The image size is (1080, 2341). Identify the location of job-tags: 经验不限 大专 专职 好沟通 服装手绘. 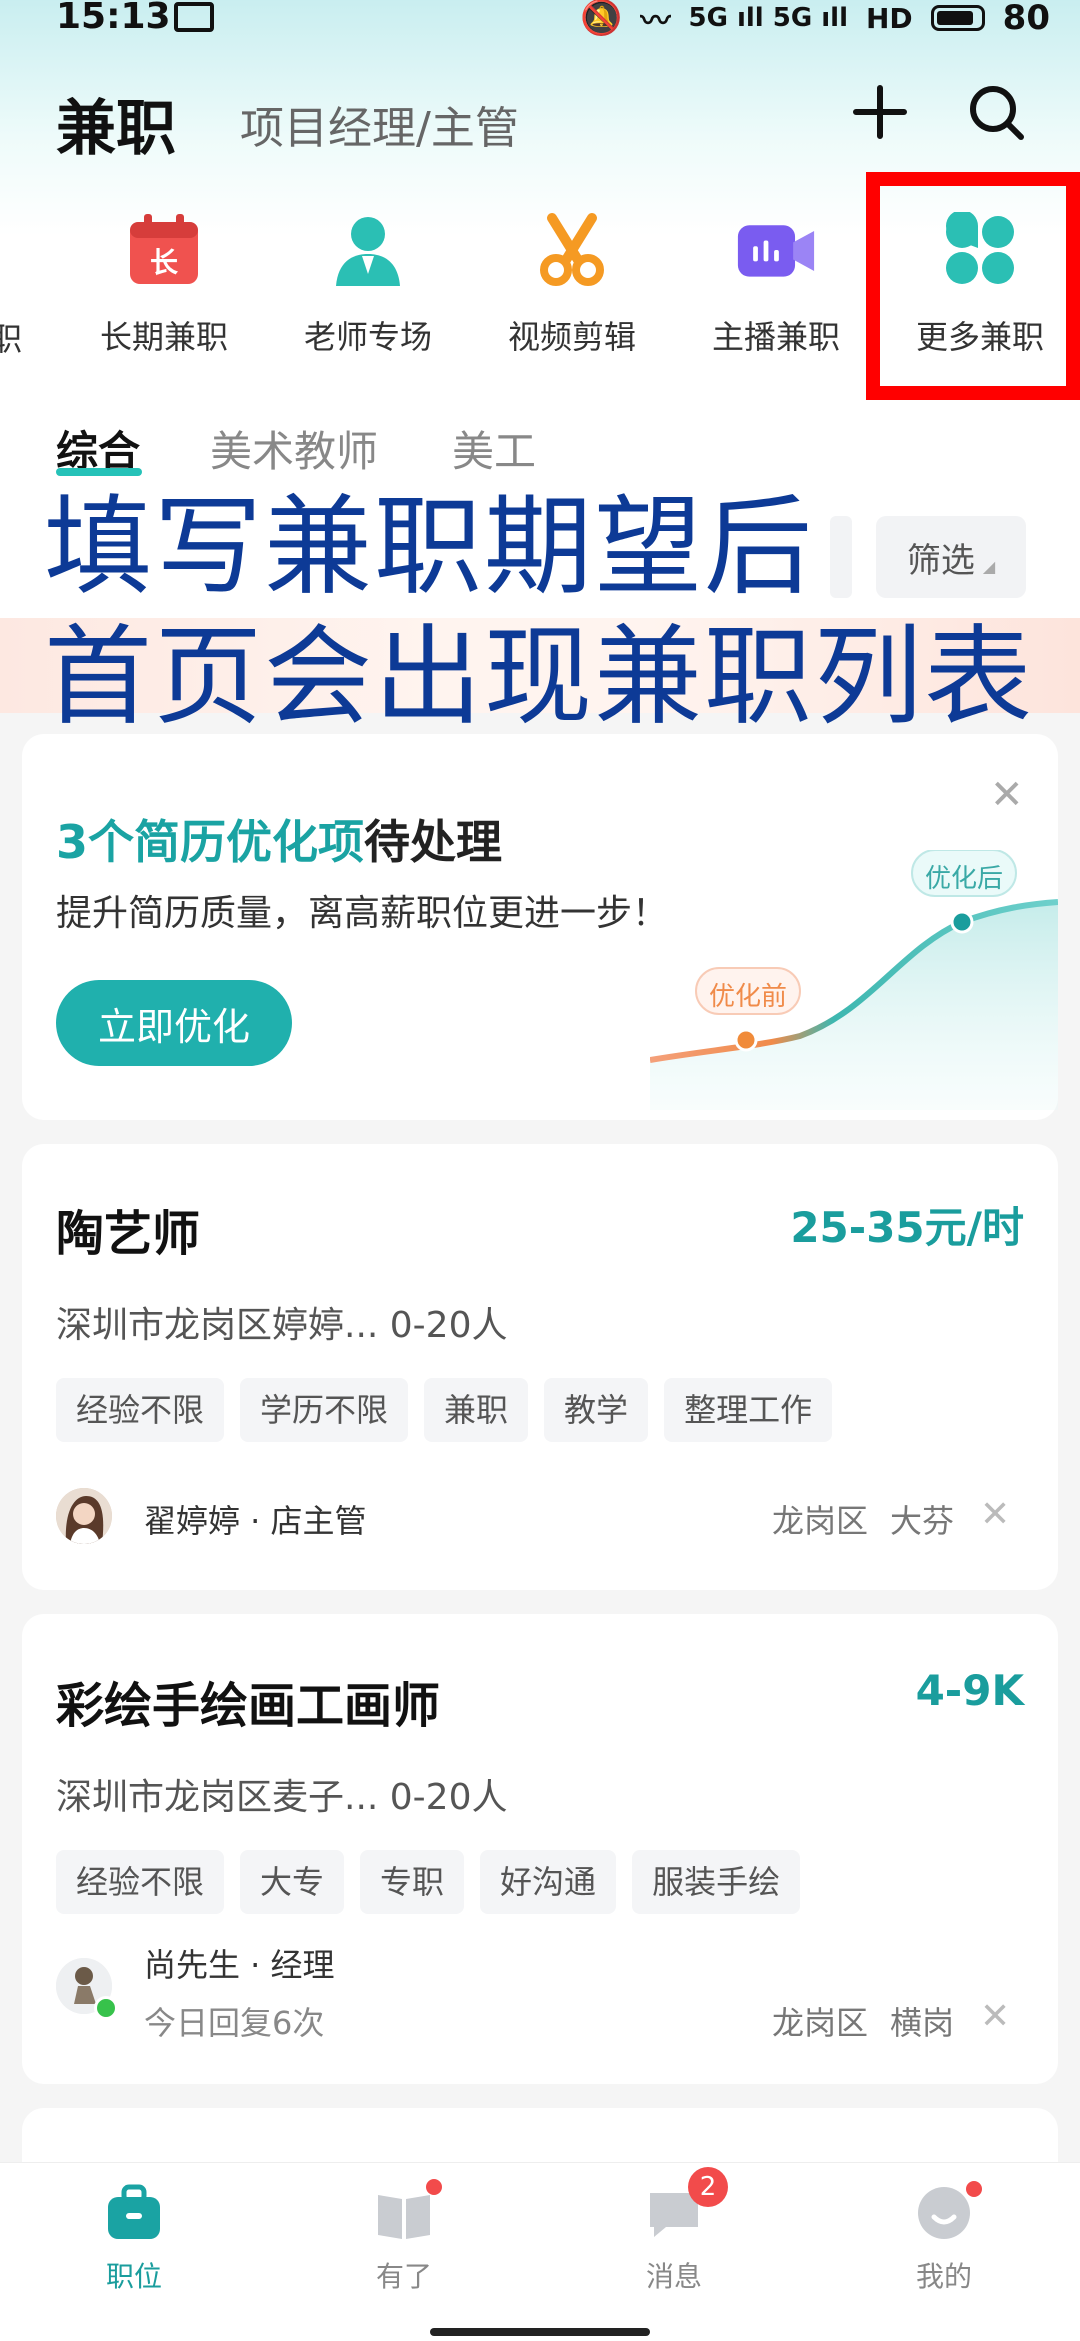
(428, 1882).